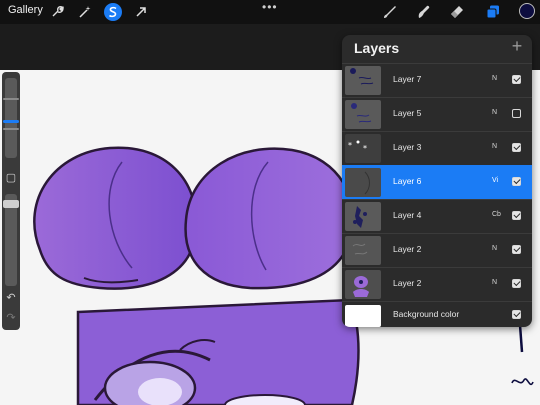 This screenshot has height=405, width=540. I want to click on layer-row: * * Layer 3 N, so click(437, 148).